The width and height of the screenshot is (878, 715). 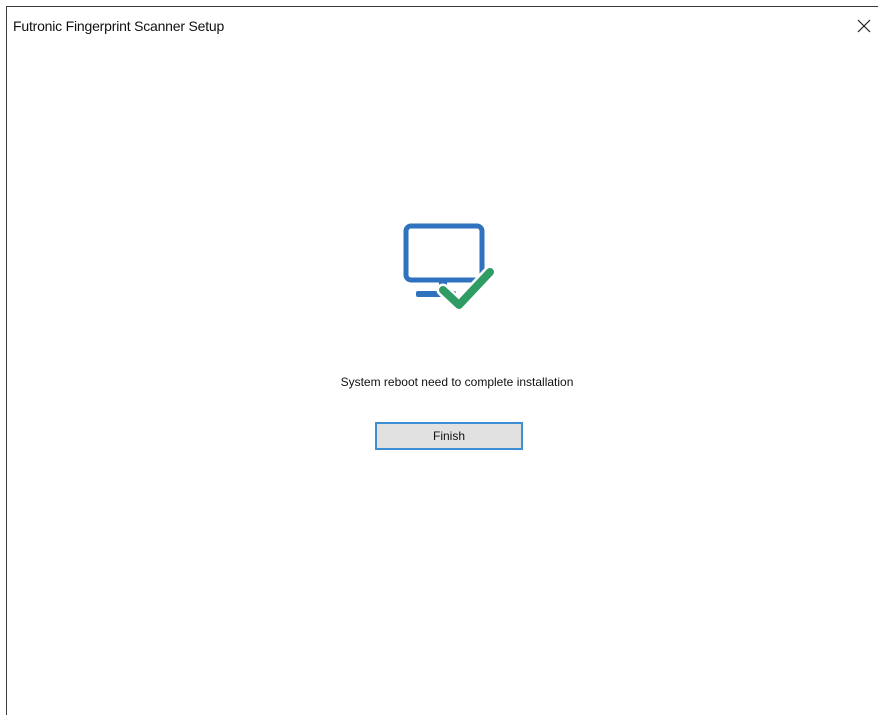 What do you see at coordinates (451, 269) in the screenshot?
I see `computer-check-icon` at bounding box center [451, 269].